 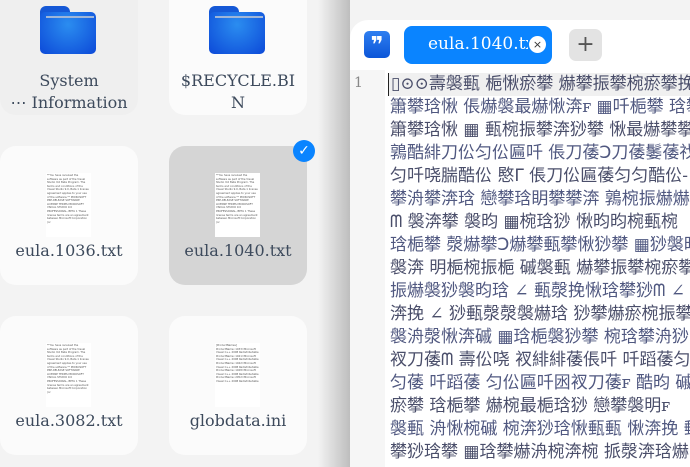 What do you see at coordinates (69, 102) in the screenshot?
I see `file-name-line2: ⋯ Information` at bounding box center [69, 102].